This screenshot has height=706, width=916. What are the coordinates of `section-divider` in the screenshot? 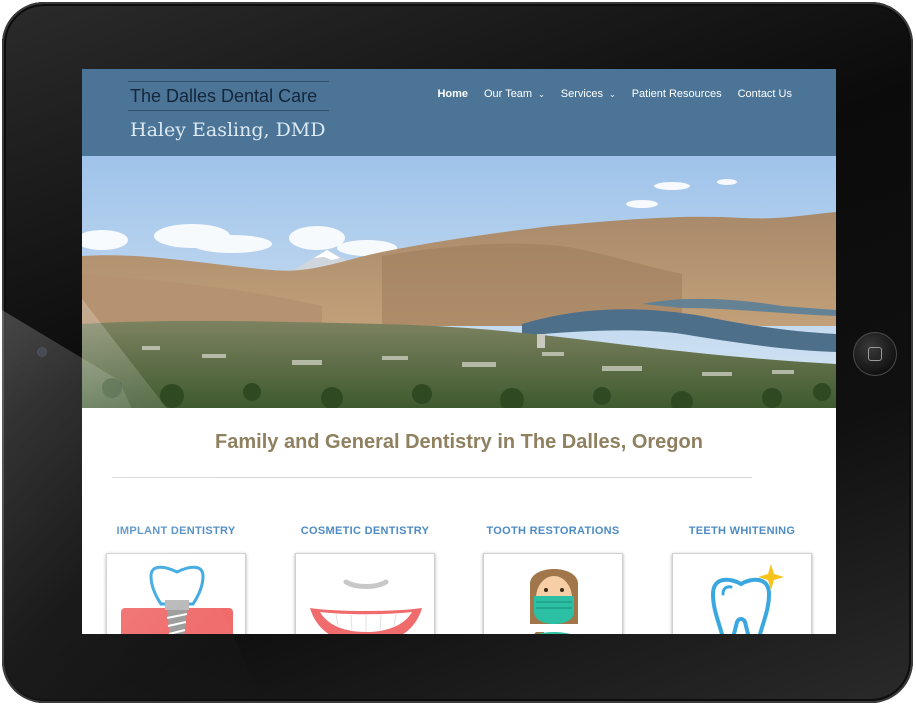 It's located at (432, 477).